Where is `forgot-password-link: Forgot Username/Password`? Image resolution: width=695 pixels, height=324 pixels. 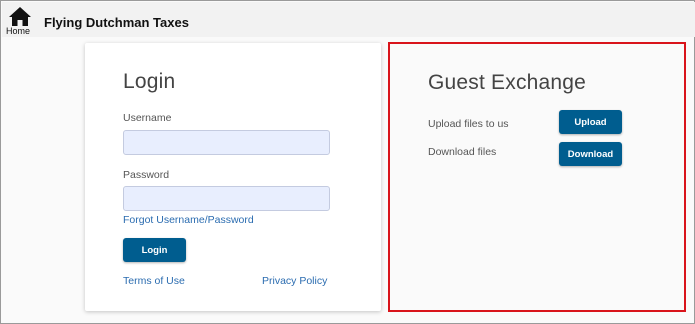 forgot-password-link: Forgot Username/Password is located at coordinates (188, 220).